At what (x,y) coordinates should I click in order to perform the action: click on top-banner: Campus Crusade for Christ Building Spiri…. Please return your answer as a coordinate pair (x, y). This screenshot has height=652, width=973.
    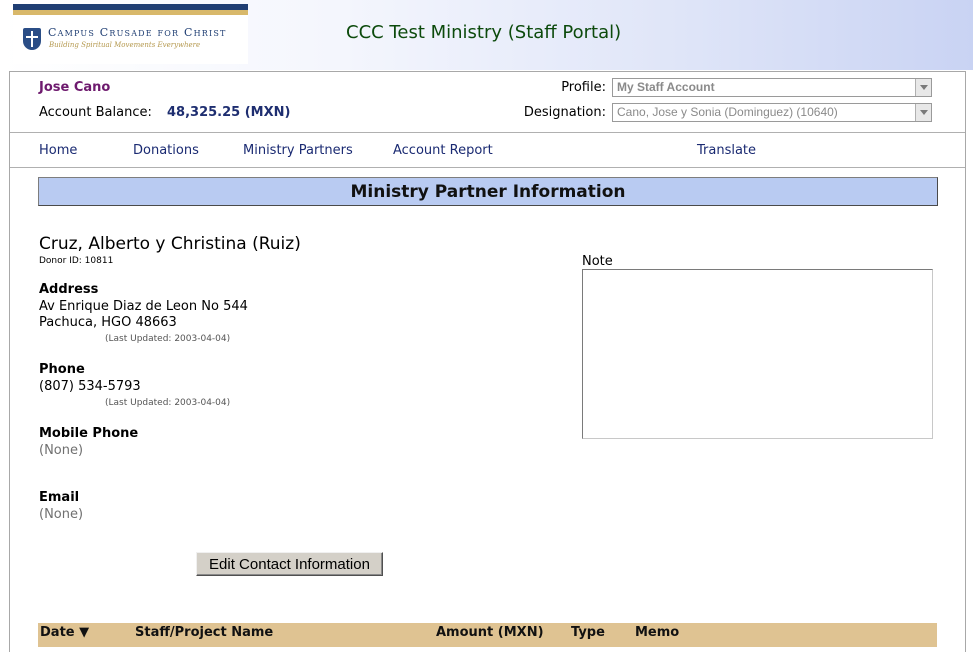
    Looking at the image, I should click on (486, 35).